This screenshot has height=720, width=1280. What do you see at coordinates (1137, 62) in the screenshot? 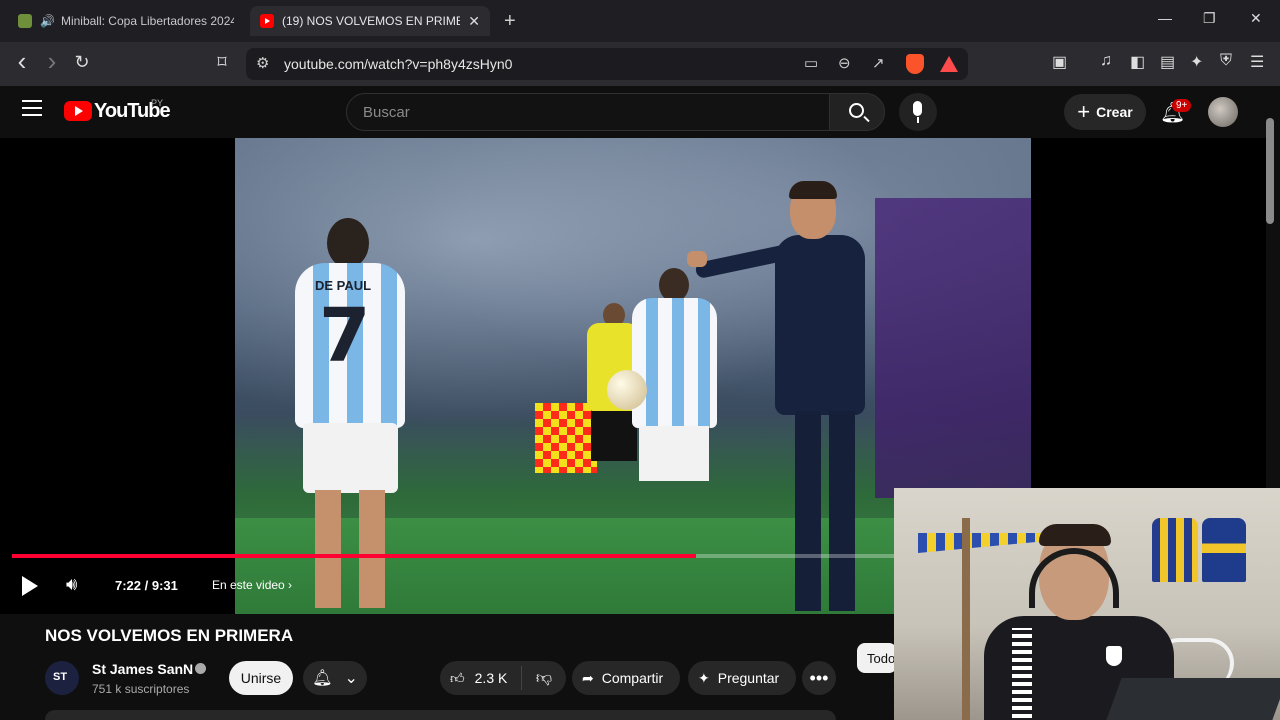
I see `sidebar-icon: ◧` at bounding box center [1137, 62].